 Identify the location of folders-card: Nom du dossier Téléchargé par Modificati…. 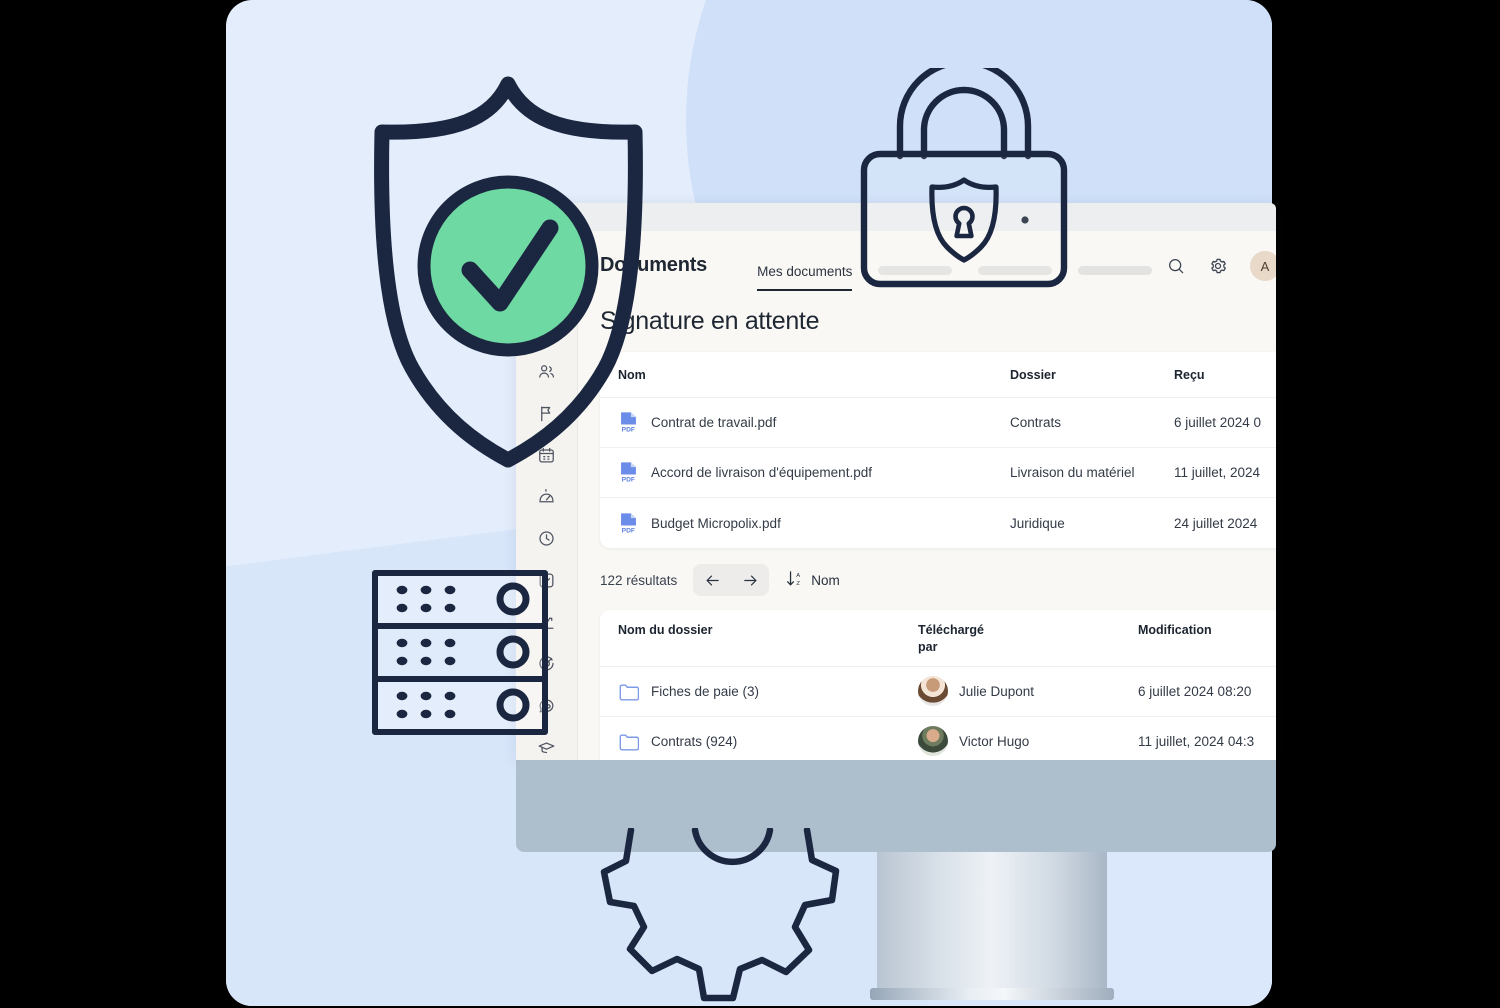
(938, 685).